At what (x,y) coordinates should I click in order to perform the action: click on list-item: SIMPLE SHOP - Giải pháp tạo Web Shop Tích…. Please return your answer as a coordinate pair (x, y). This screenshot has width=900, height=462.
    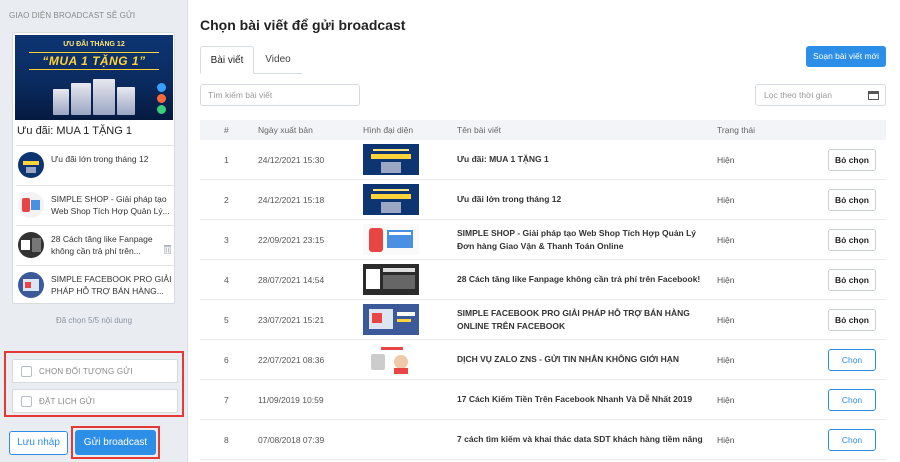
    Looking at the image, I should click on (96, 203).